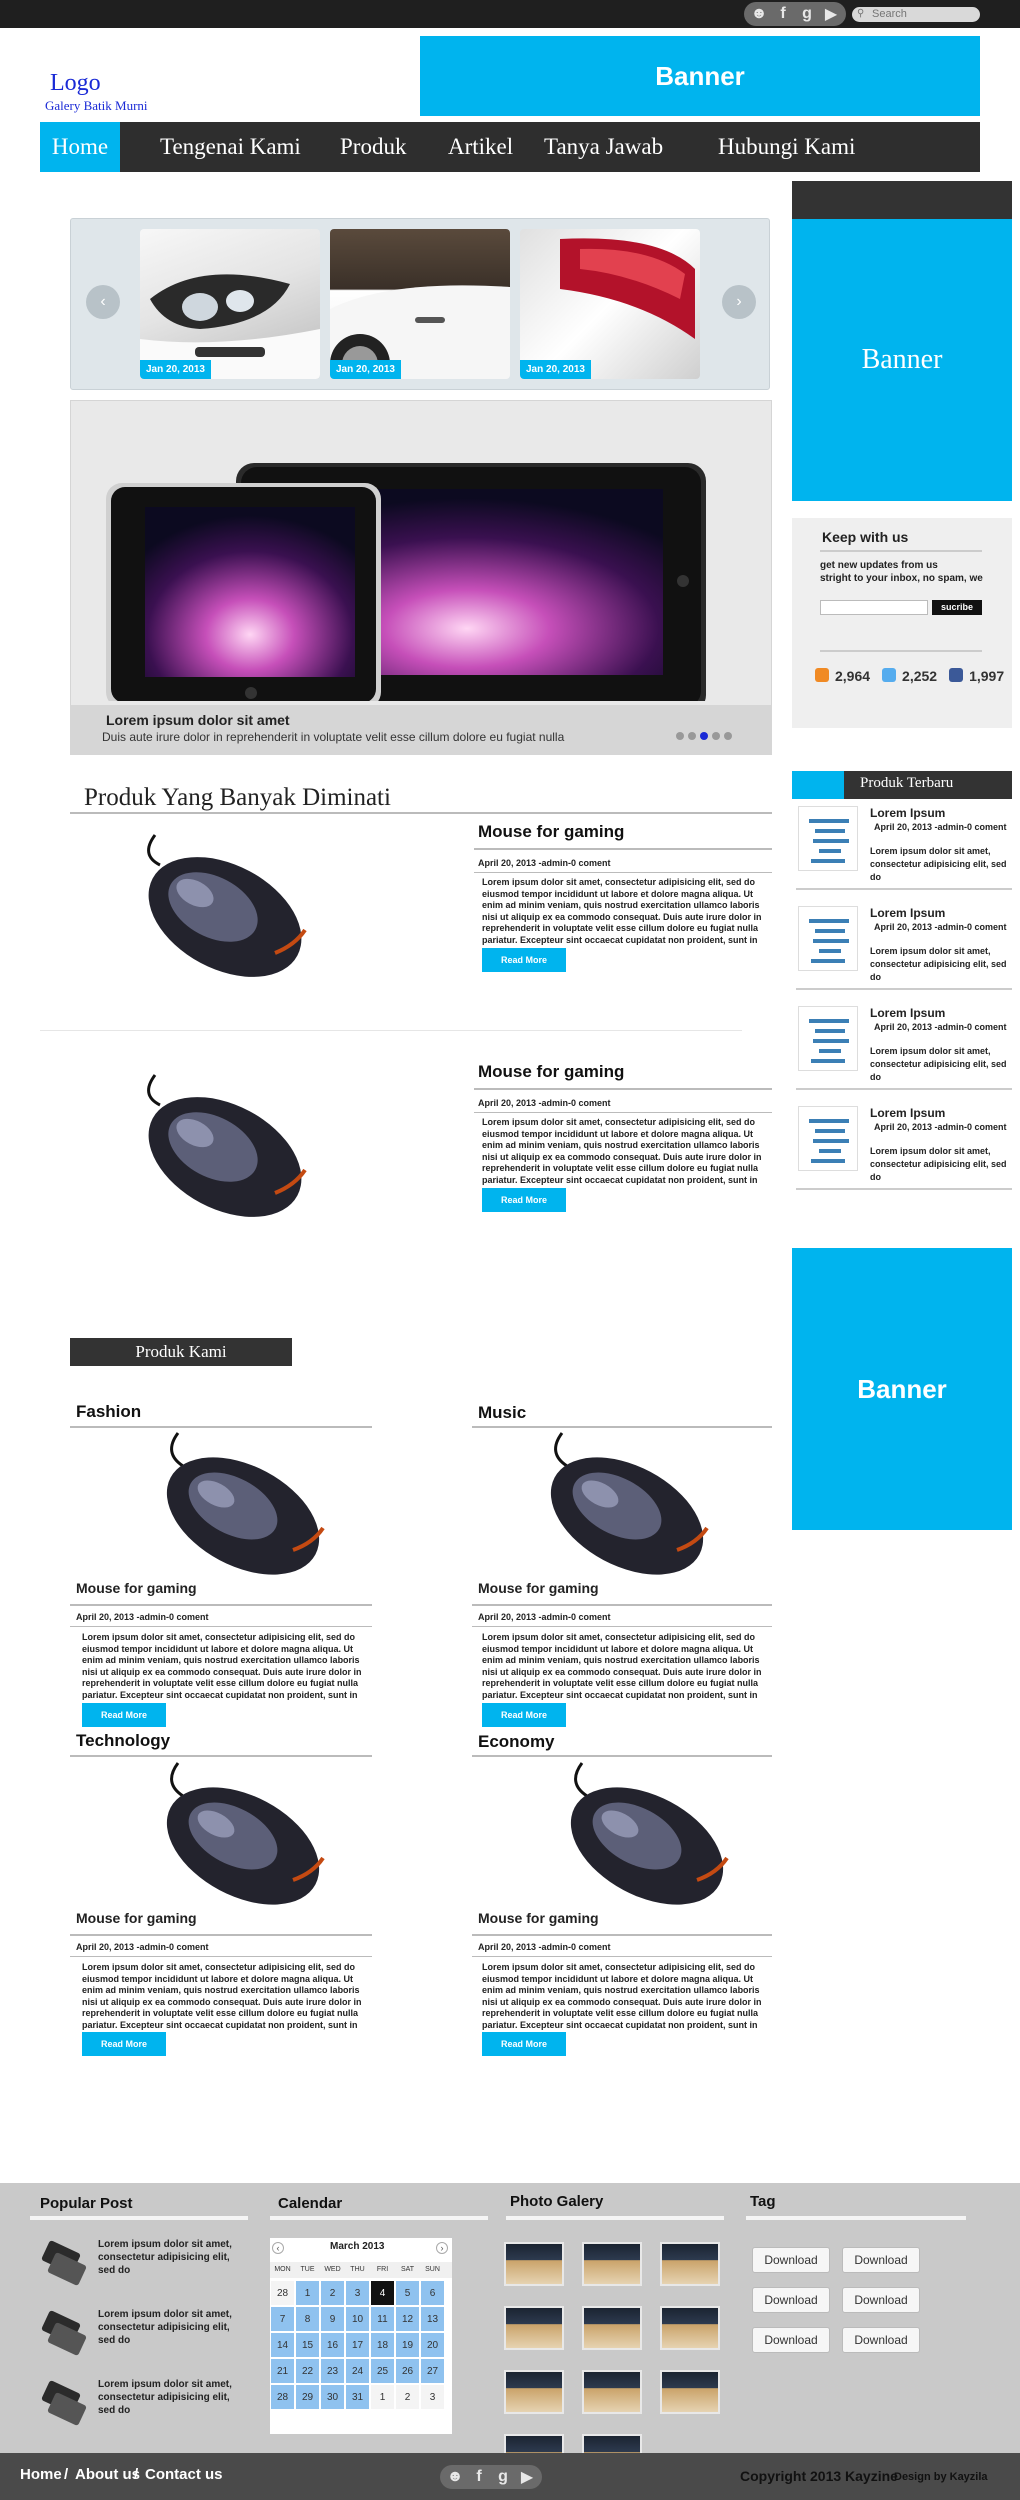 Image resolution: width=1020 pixels, height=2500 pixels. What do you see at coordinates (916, 14) in the screenshot?
I see `search-input` at bounding box center [916, 14].